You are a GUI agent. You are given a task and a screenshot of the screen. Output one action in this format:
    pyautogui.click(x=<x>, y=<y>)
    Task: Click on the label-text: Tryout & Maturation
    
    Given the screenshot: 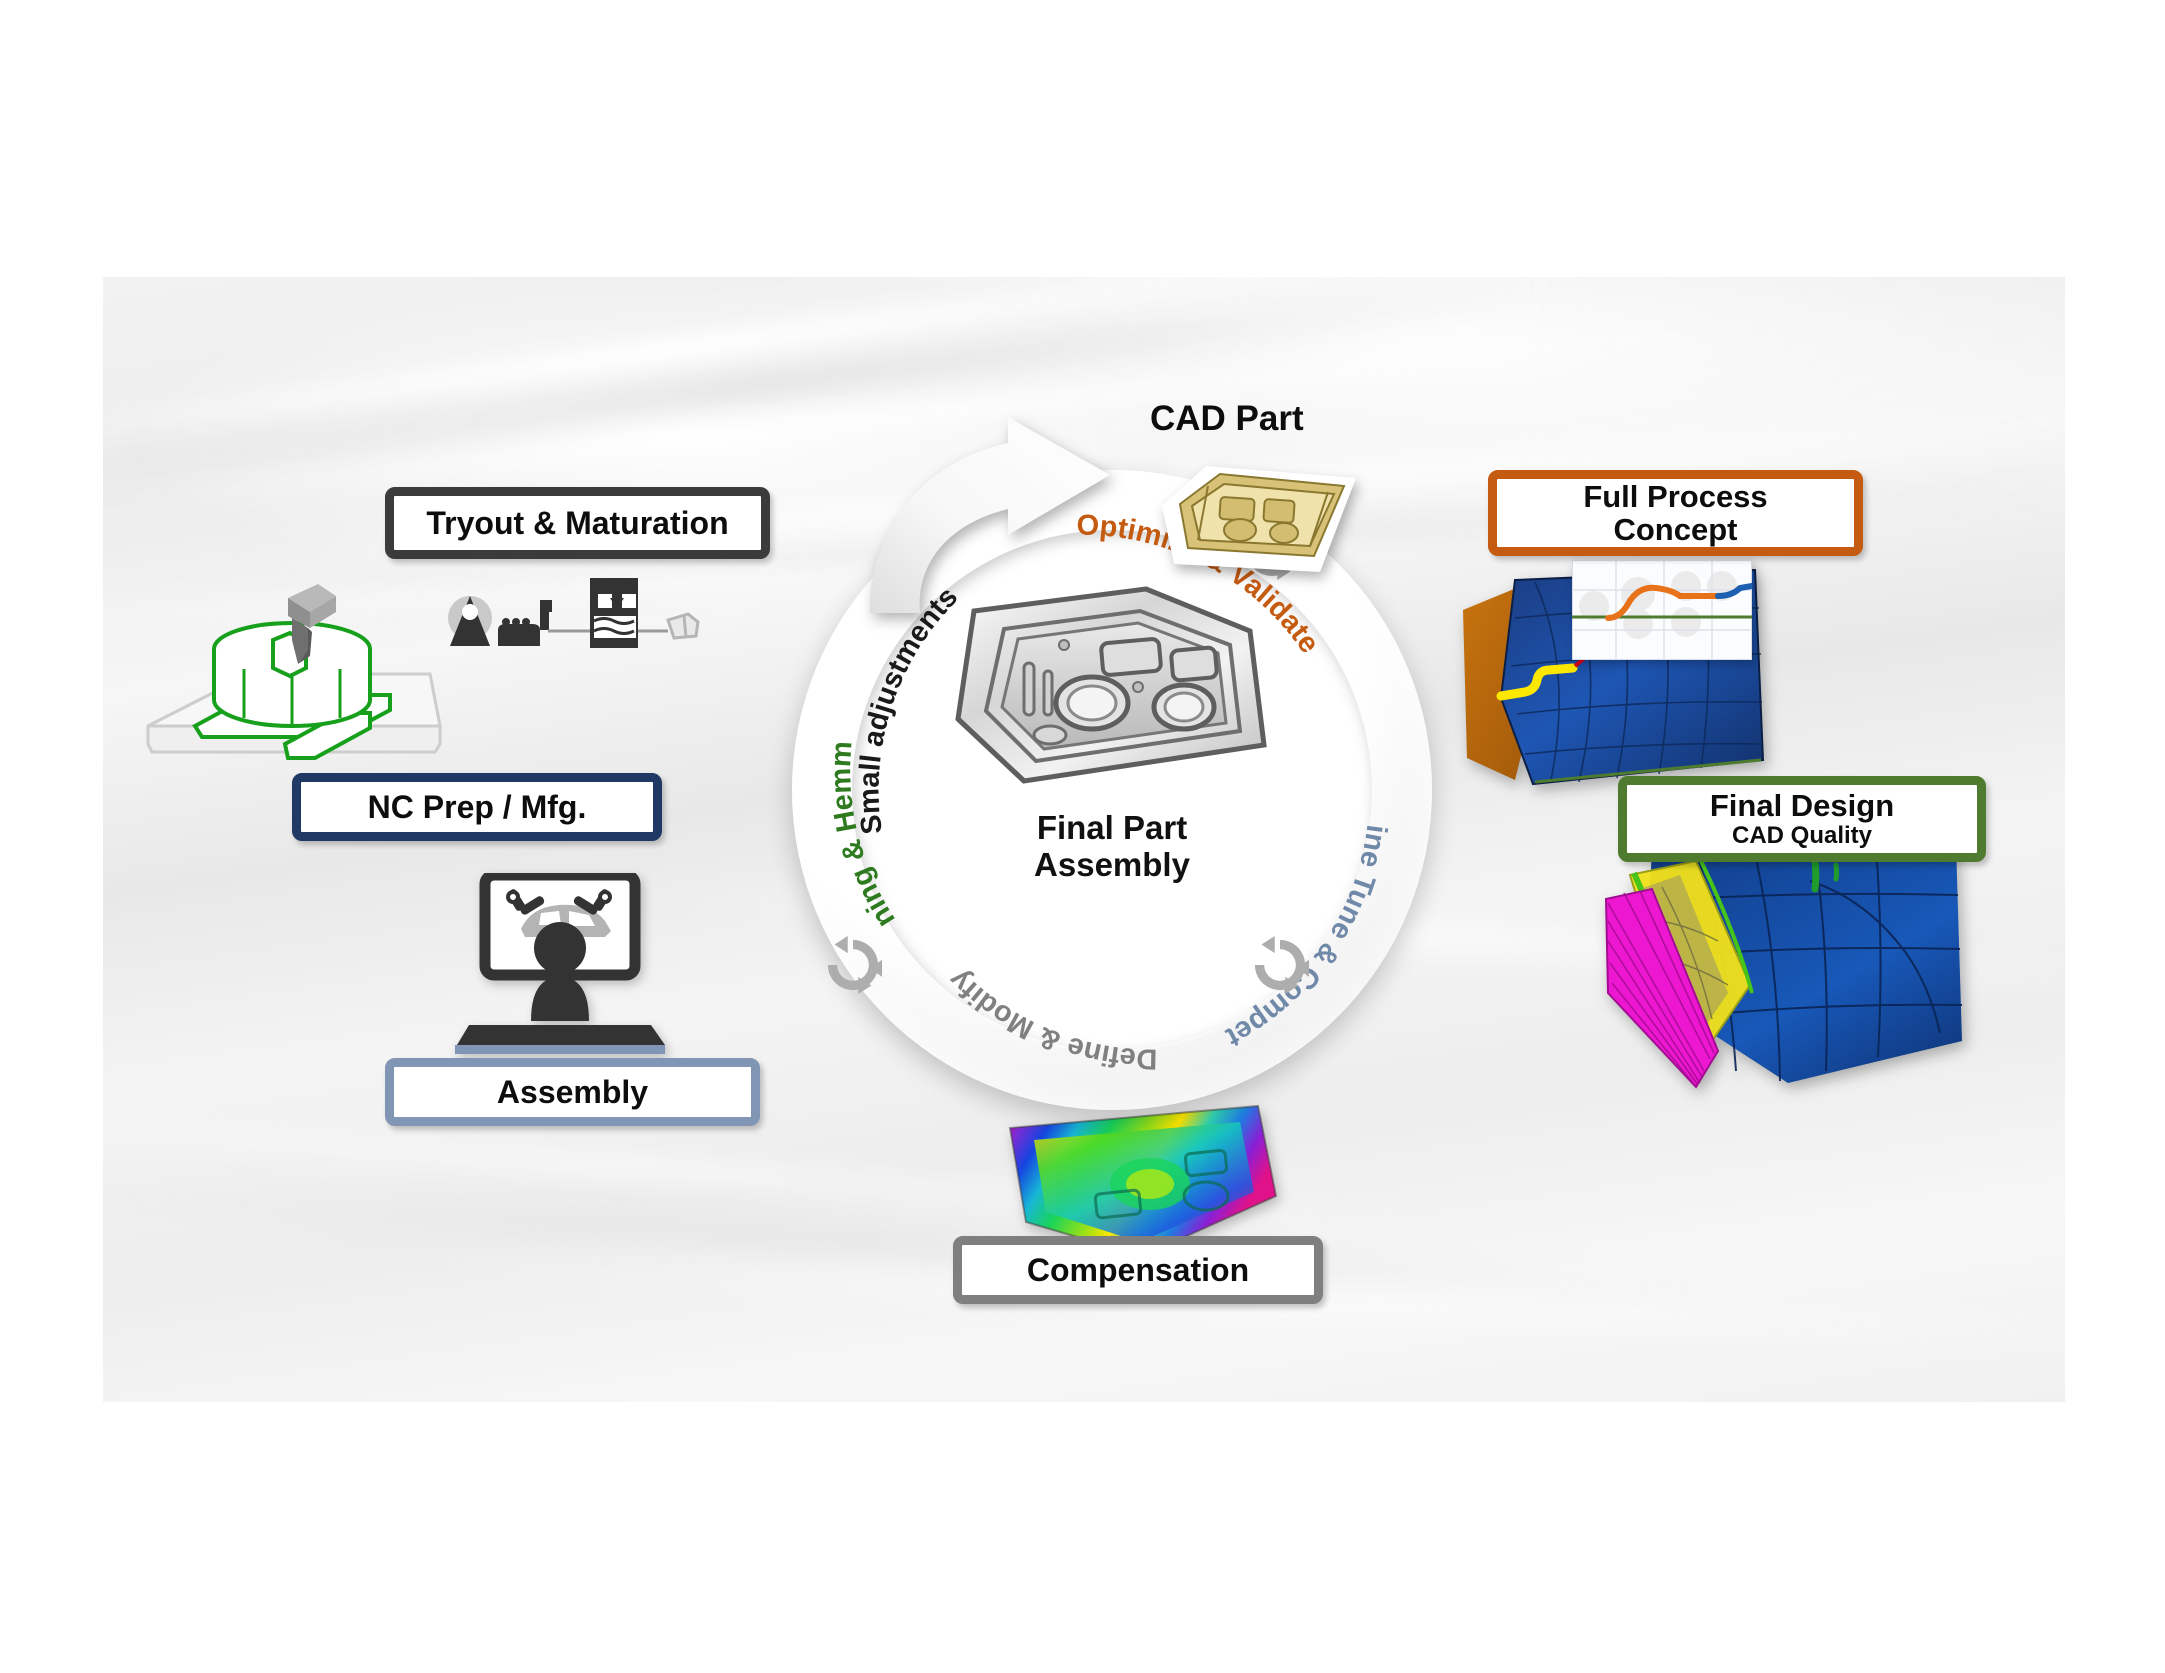 What is the action you would take?
    pyautogui.click(x=577, y=522)
    